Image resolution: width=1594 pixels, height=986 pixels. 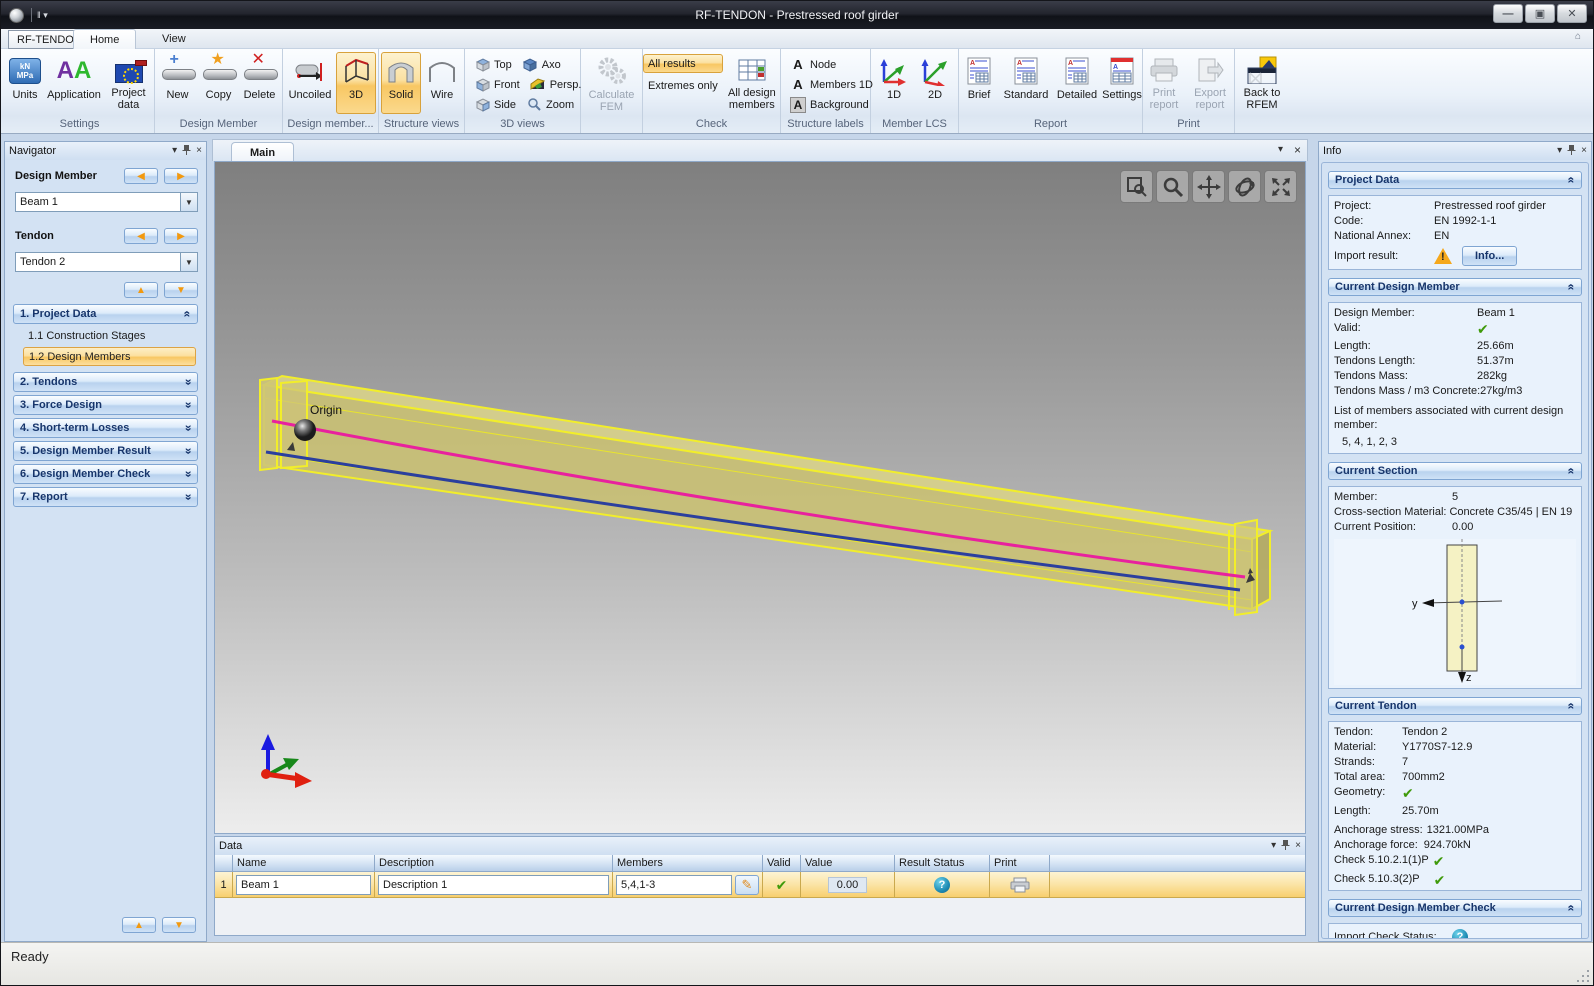 I want to click on back-to-rfem-button: Back to RFEM, so click(x=1262, y=83).